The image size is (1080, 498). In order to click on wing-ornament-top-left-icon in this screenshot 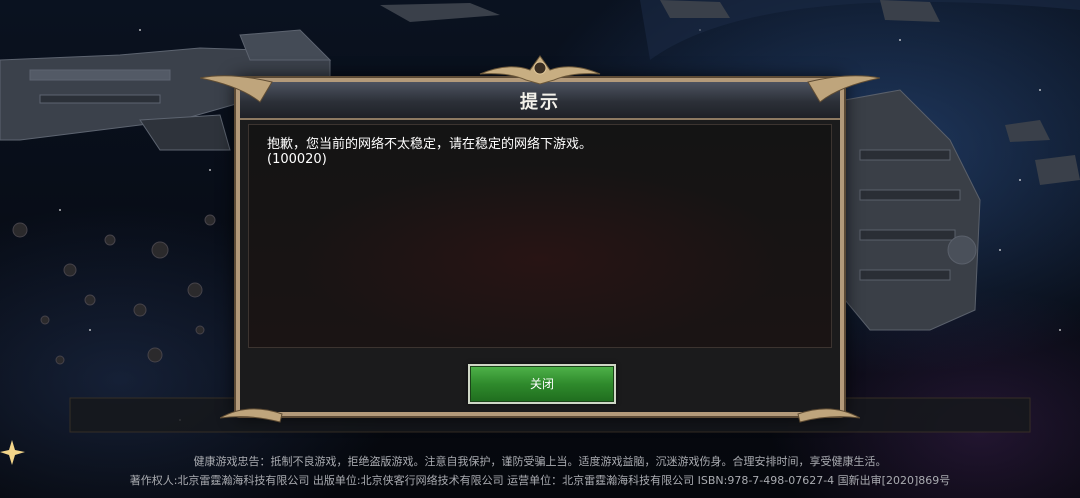, I will do `click(236, 89)`.